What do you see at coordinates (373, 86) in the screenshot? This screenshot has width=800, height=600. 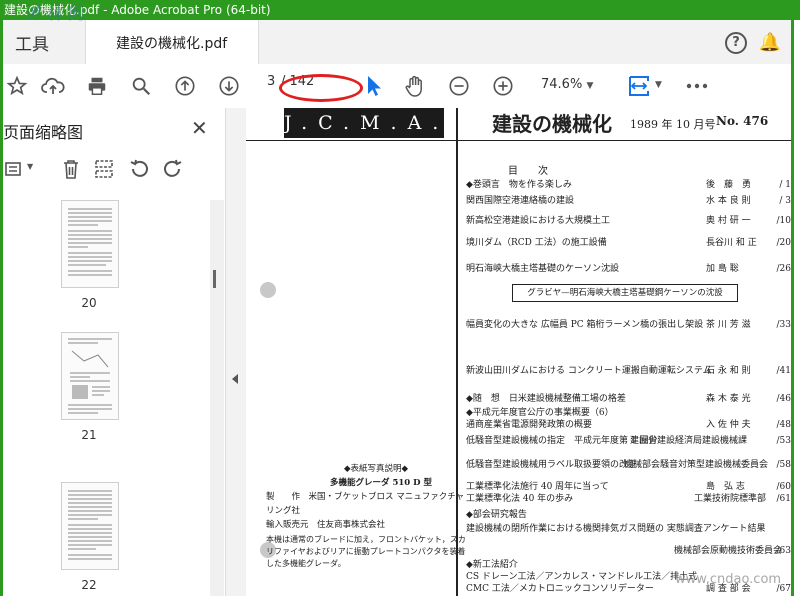 I see `pointer-icon` at bounding box center [373, 86].